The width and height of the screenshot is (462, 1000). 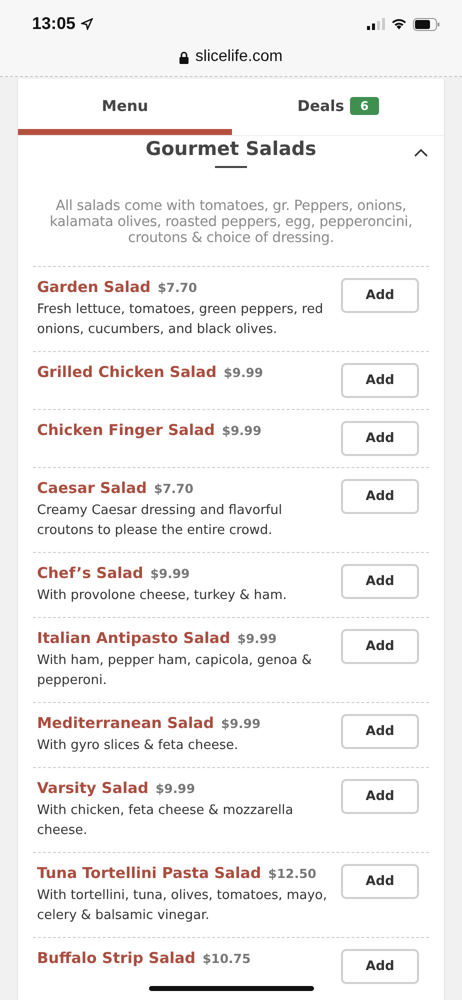 I want to click on item-description: With gyro slices & feta cheese., so click(x=138, y=746).